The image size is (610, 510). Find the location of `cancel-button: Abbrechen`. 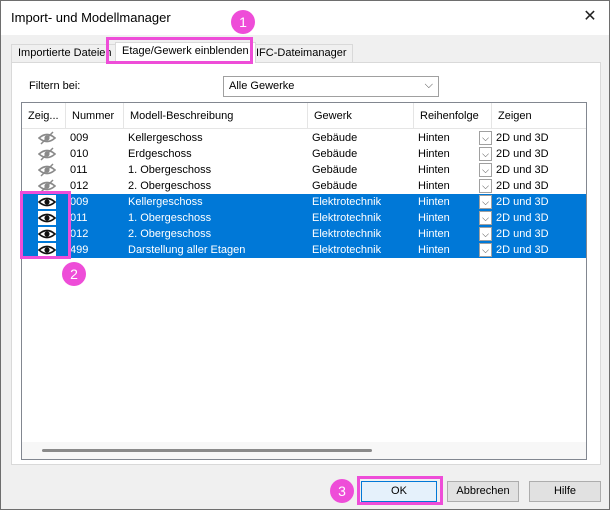

cancel-button: Abbrechen is located at coordinates (483, 491).